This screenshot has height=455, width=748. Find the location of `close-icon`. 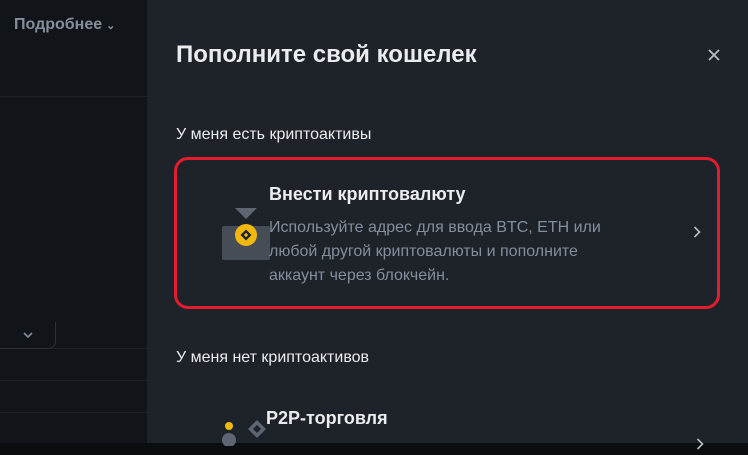

close-icon is located at coordinates (714, 55).